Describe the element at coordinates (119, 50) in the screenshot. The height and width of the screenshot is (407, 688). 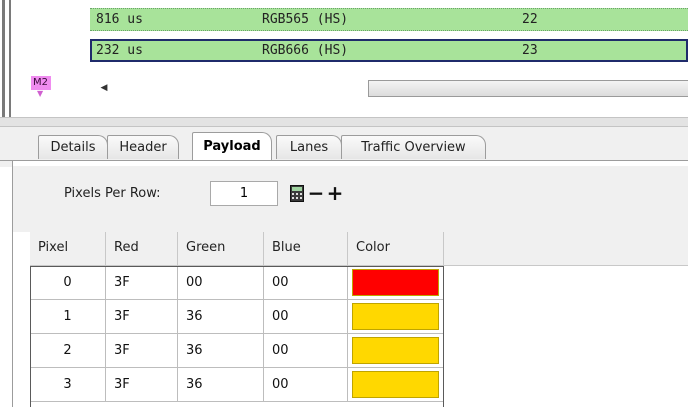
I see `trace-time: 232 us` at that location.